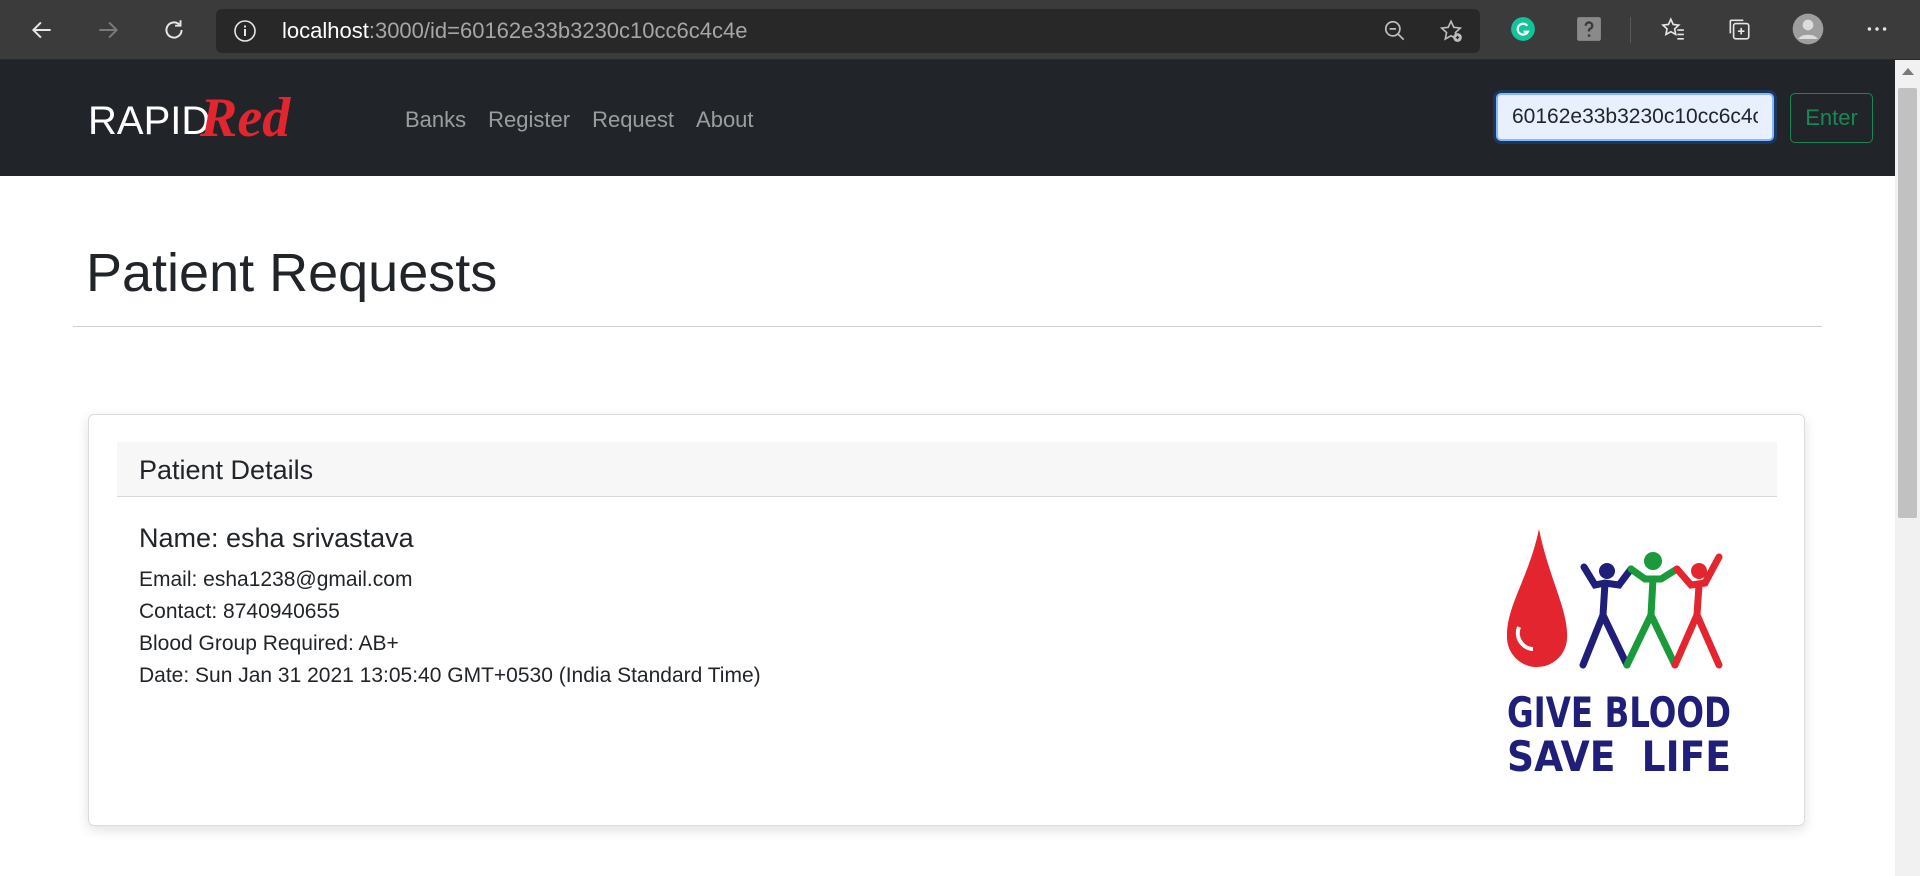 This screenshot has height=876, width=1920. I want to click on nav-link-register: Register, so click(529, 120).